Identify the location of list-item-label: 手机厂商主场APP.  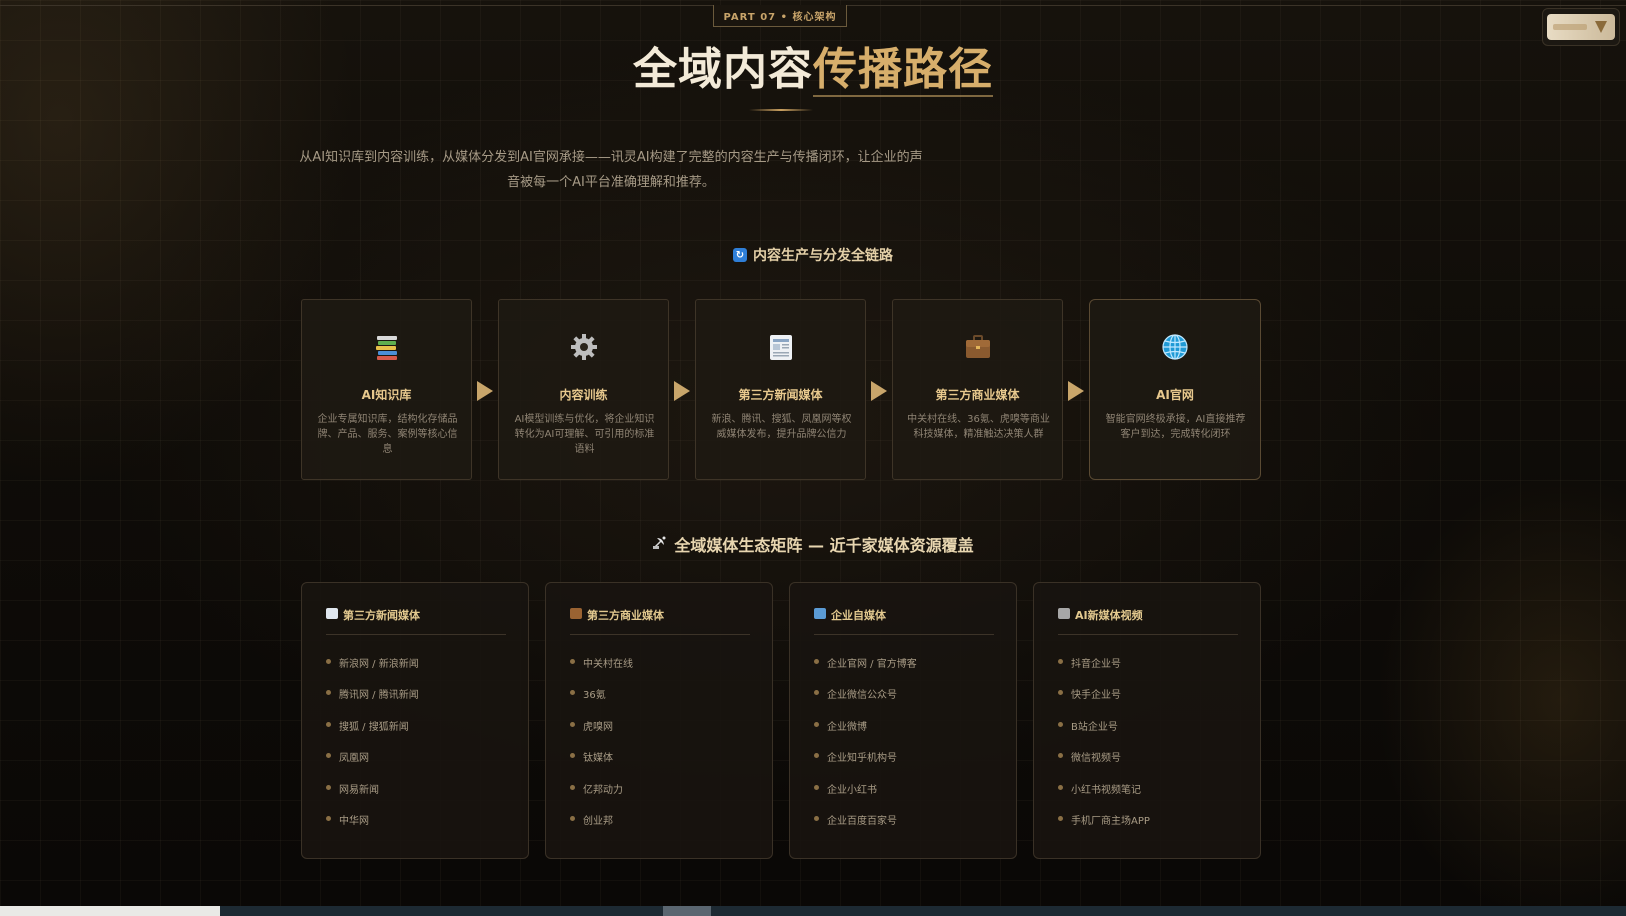
(1110, 821).